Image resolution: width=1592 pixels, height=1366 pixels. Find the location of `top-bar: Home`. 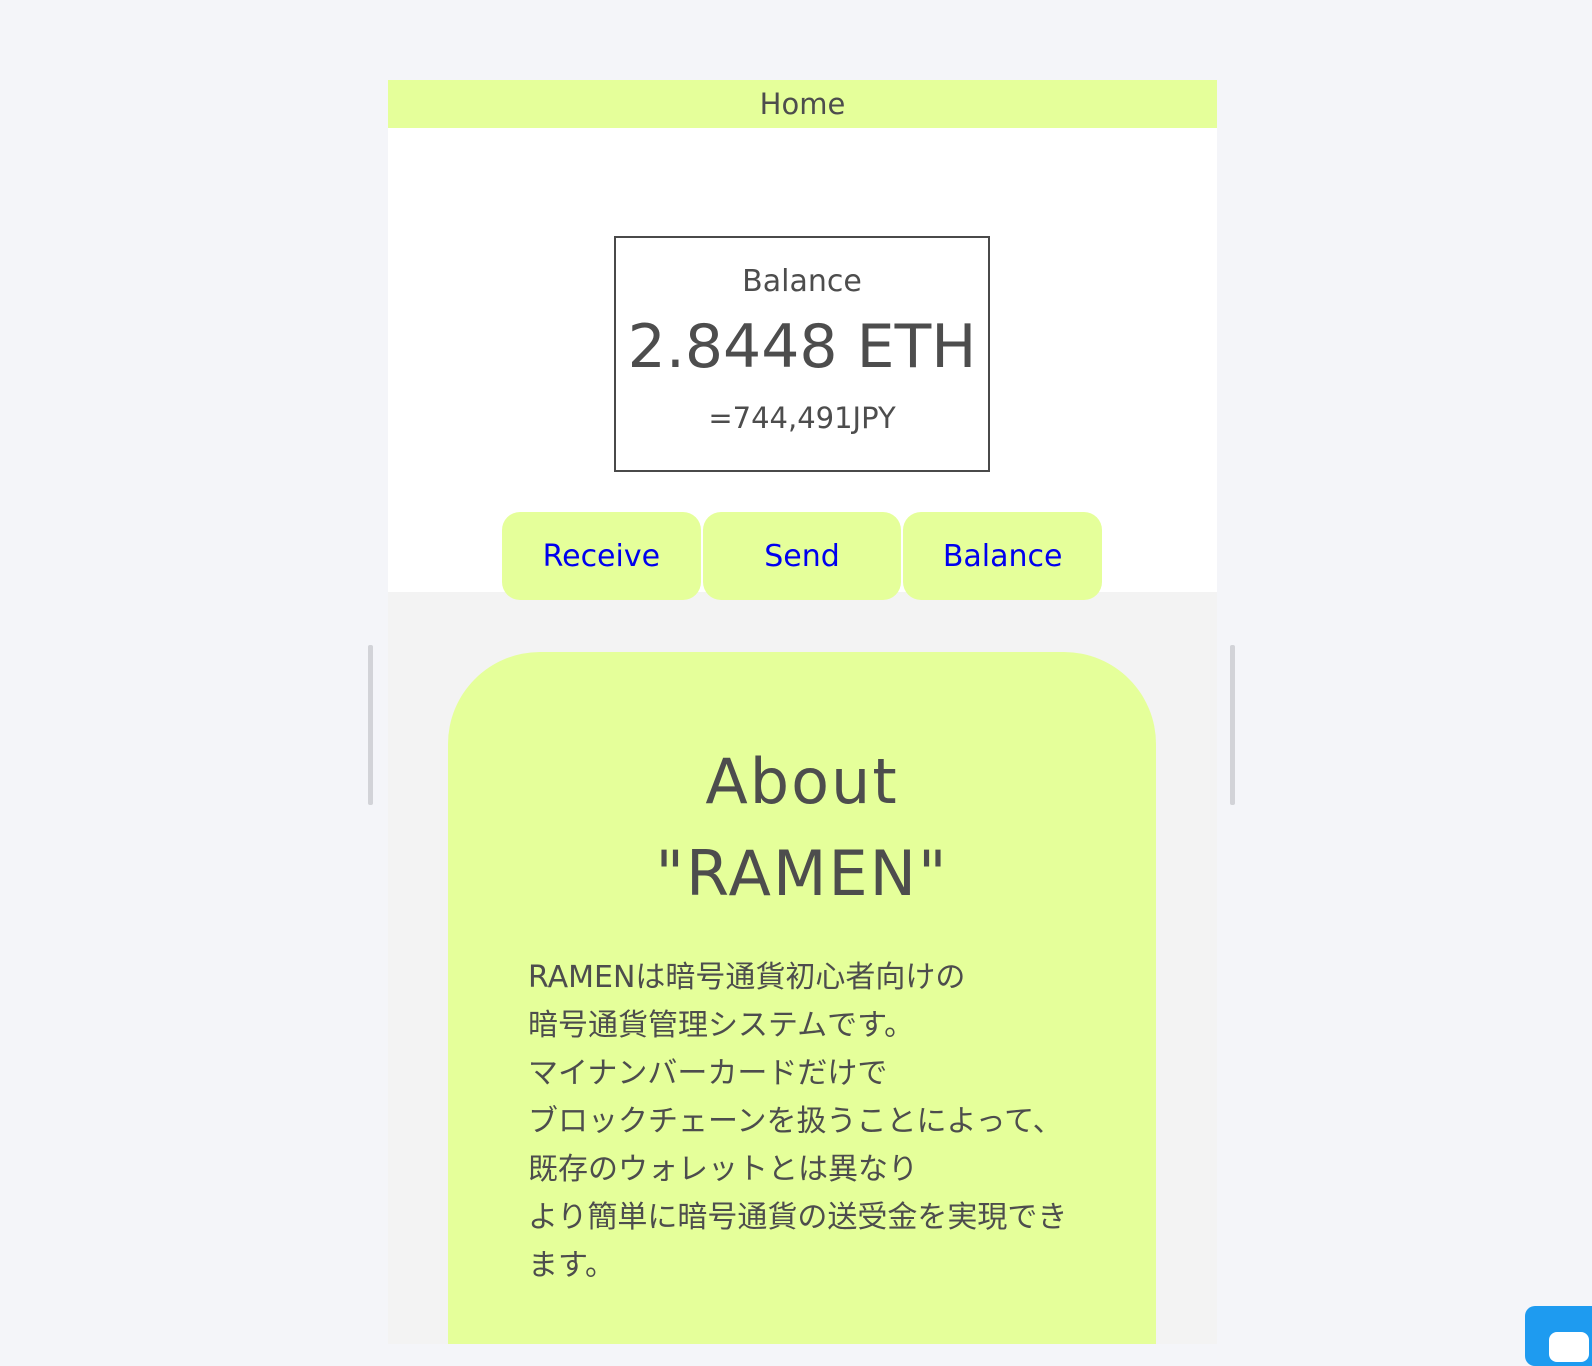

top-bar: Home is located at coordinates (802, 104).